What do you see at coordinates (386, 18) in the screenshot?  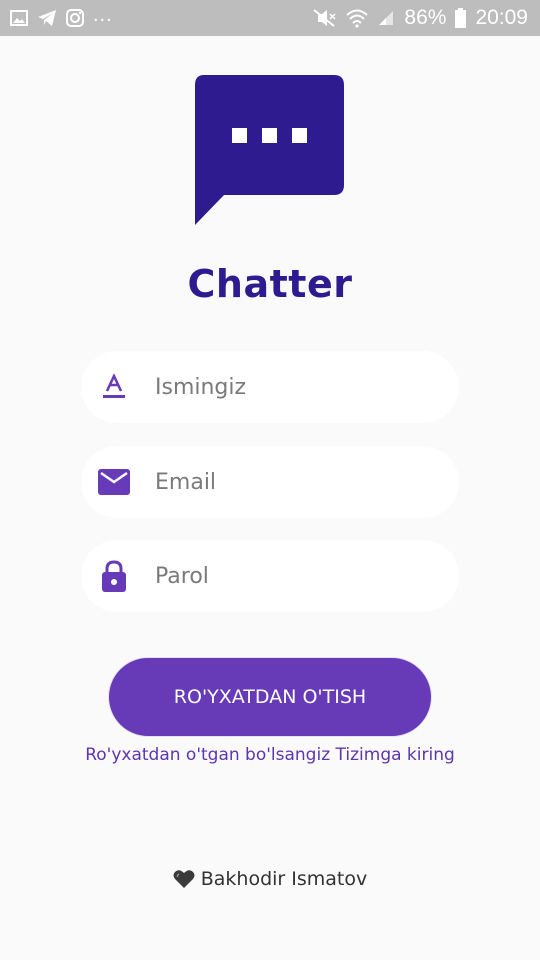 I see `signal-icon` at bounding box center [386, 18].